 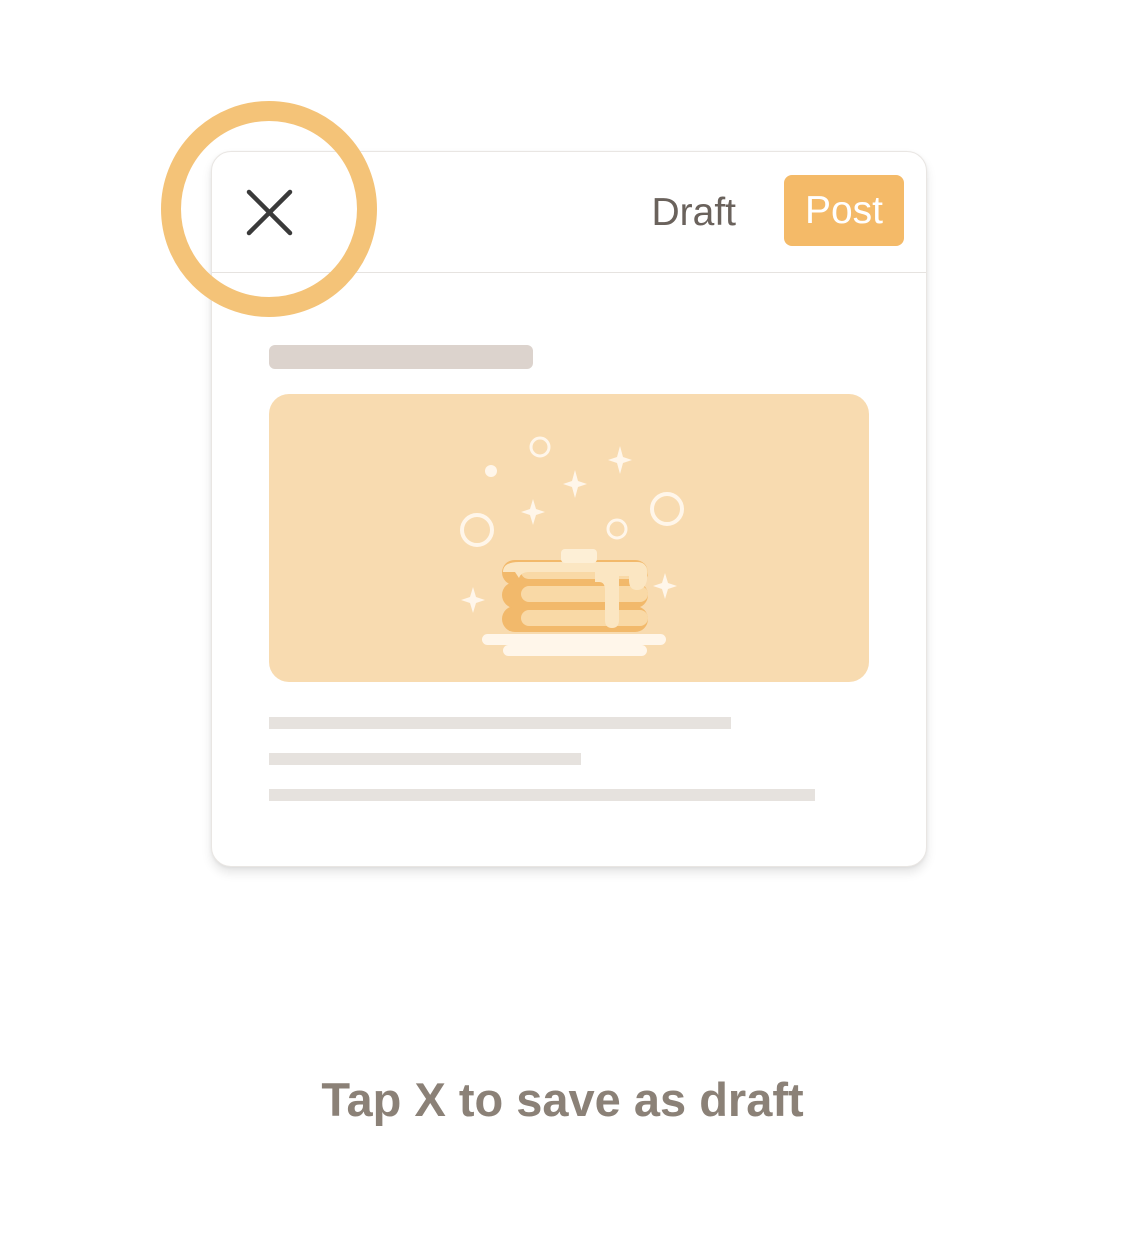 I want to click on title-placeholder, so click(x=401, y=357).